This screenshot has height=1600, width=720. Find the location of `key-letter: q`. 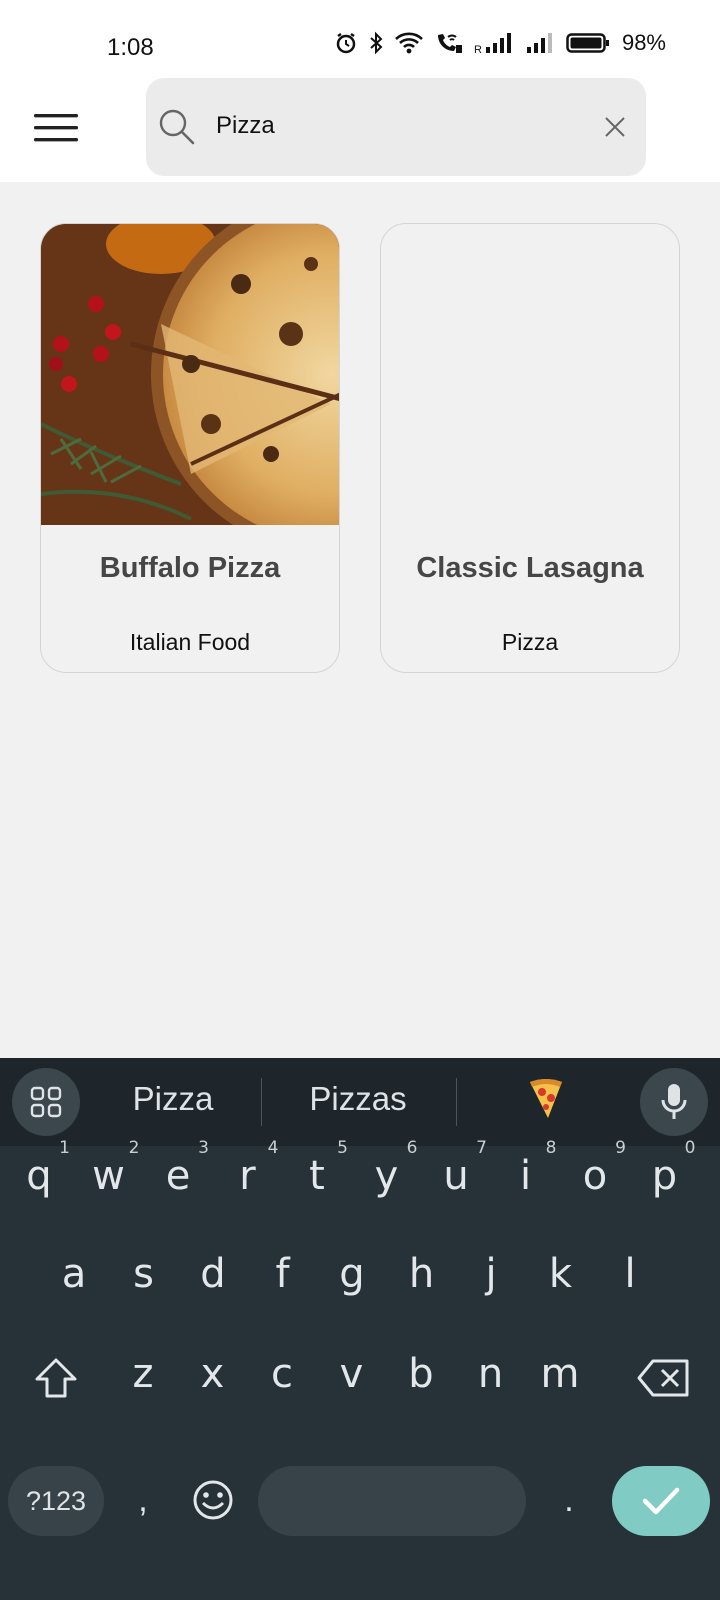

key-letter: q is located at coordinates (39, 1176).